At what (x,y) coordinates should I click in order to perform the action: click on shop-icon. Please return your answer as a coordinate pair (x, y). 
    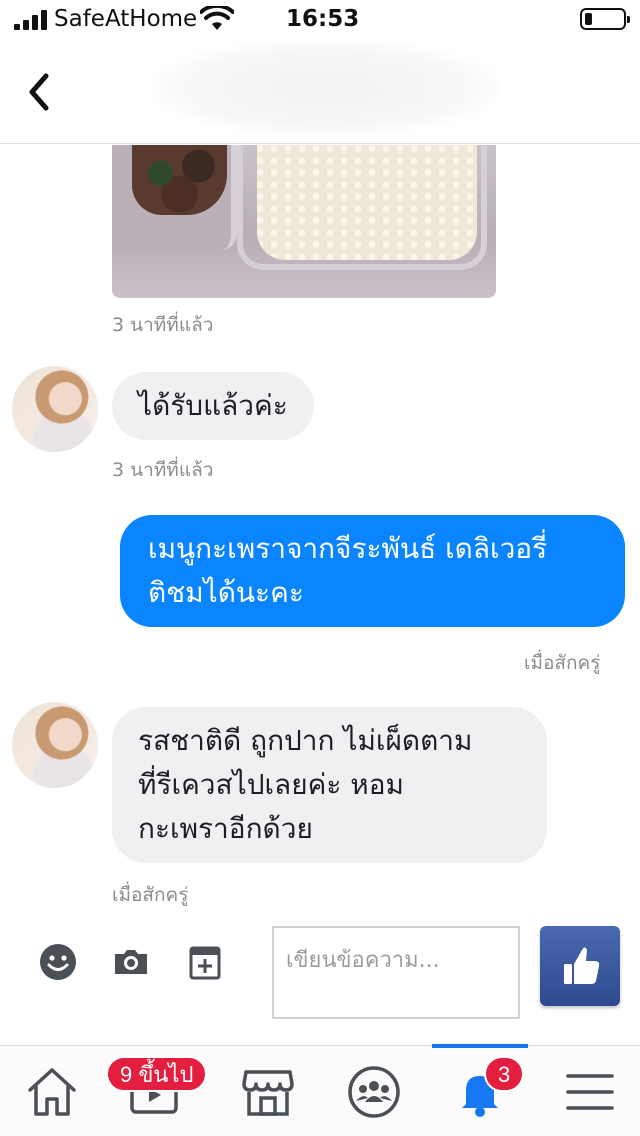
    Looking at the image, I should click on (268, 1093).